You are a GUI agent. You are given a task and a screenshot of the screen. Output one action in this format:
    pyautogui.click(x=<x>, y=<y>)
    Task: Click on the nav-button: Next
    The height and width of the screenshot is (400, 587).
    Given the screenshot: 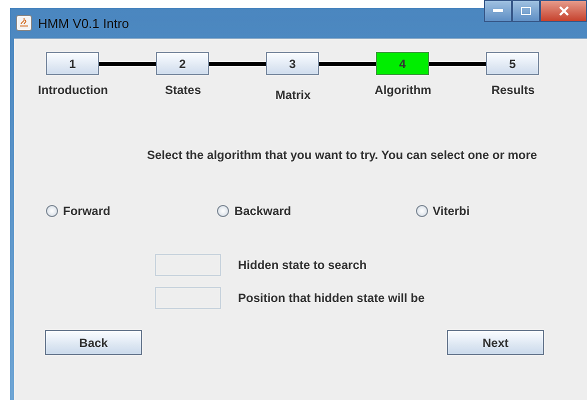 What is the action you would take?
    pyautogui.click(x=495, y=342)
    